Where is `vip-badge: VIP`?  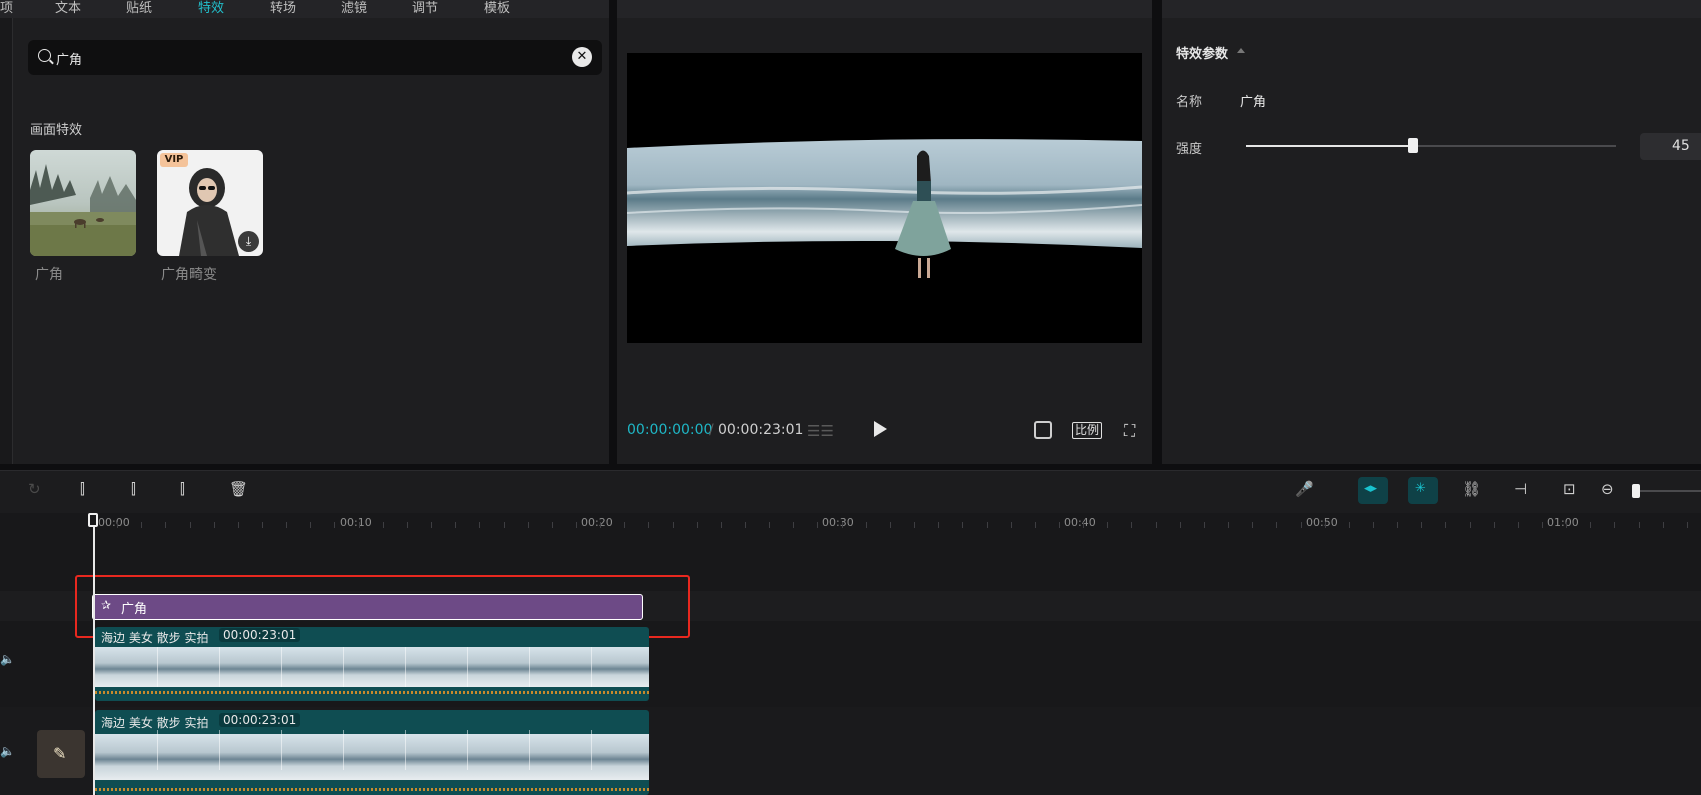 vip-badge: VIP is located at coordinates (174, 160).